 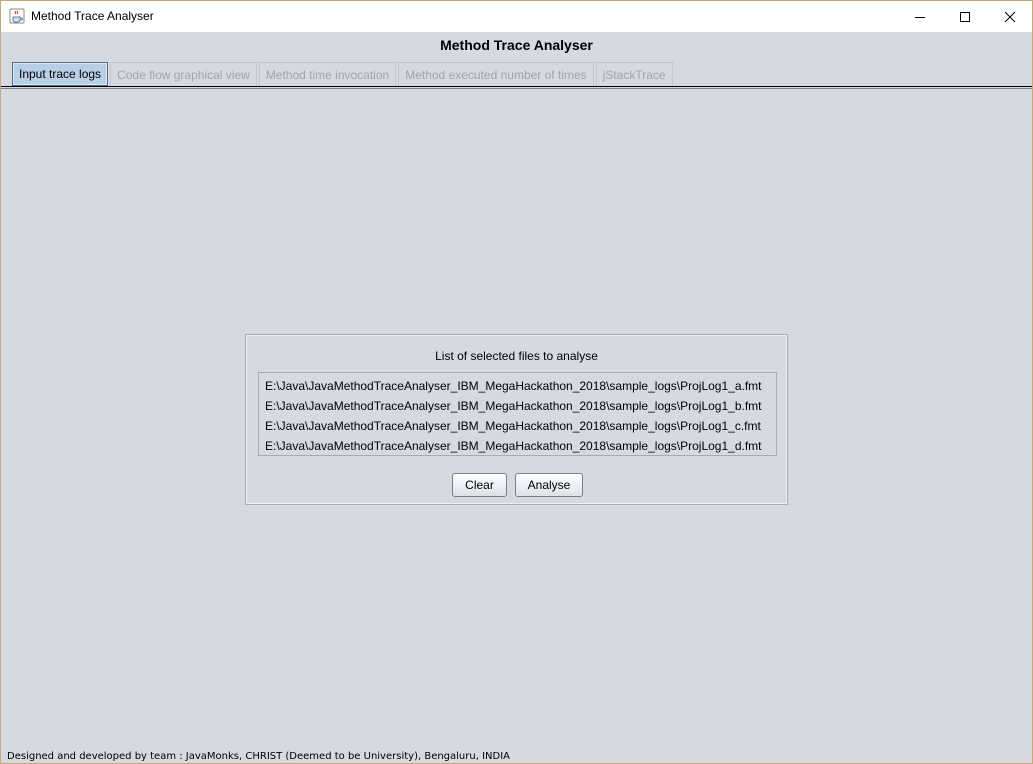 What do you see at coordinates (516, 87) in the screenshot?
I see `tab-divider` at bounding box center [516, 87].